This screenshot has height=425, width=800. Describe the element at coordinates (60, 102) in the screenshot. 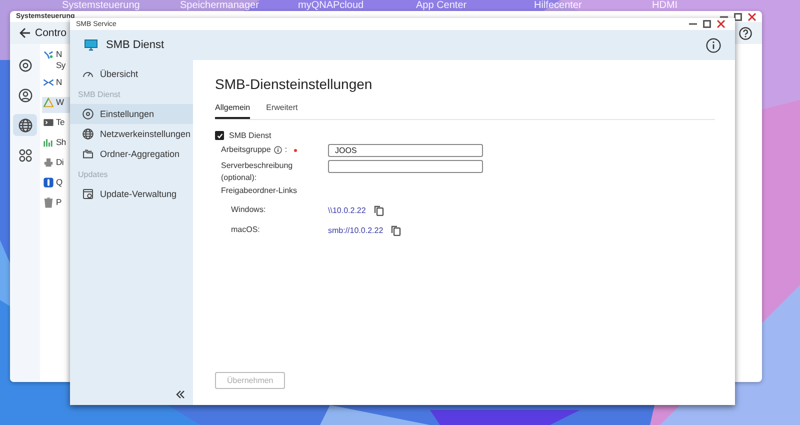

I see `item-label: W` at that location.